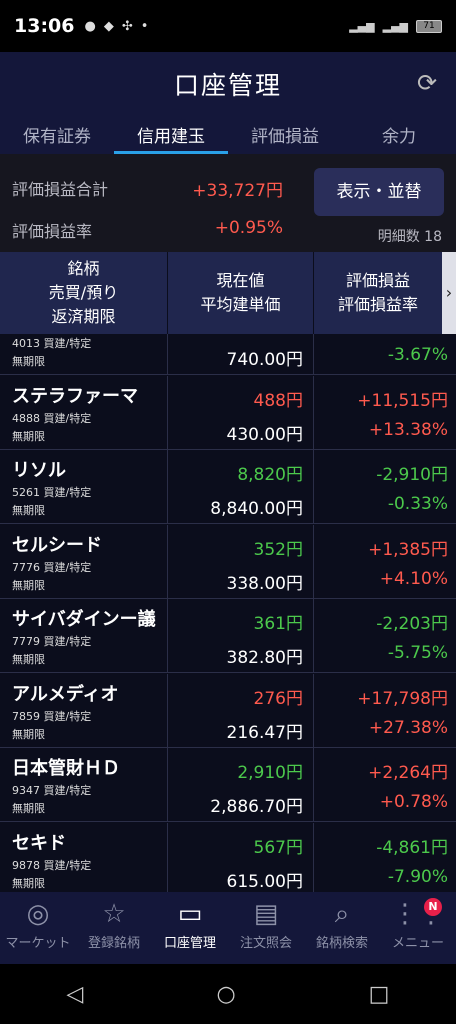 This screenshot has width=456, height=1024. What do you see at coordinates (399, 135) in the screenshot?
I see `tab-buying-power: 余力` at bounding box center [399, 135].